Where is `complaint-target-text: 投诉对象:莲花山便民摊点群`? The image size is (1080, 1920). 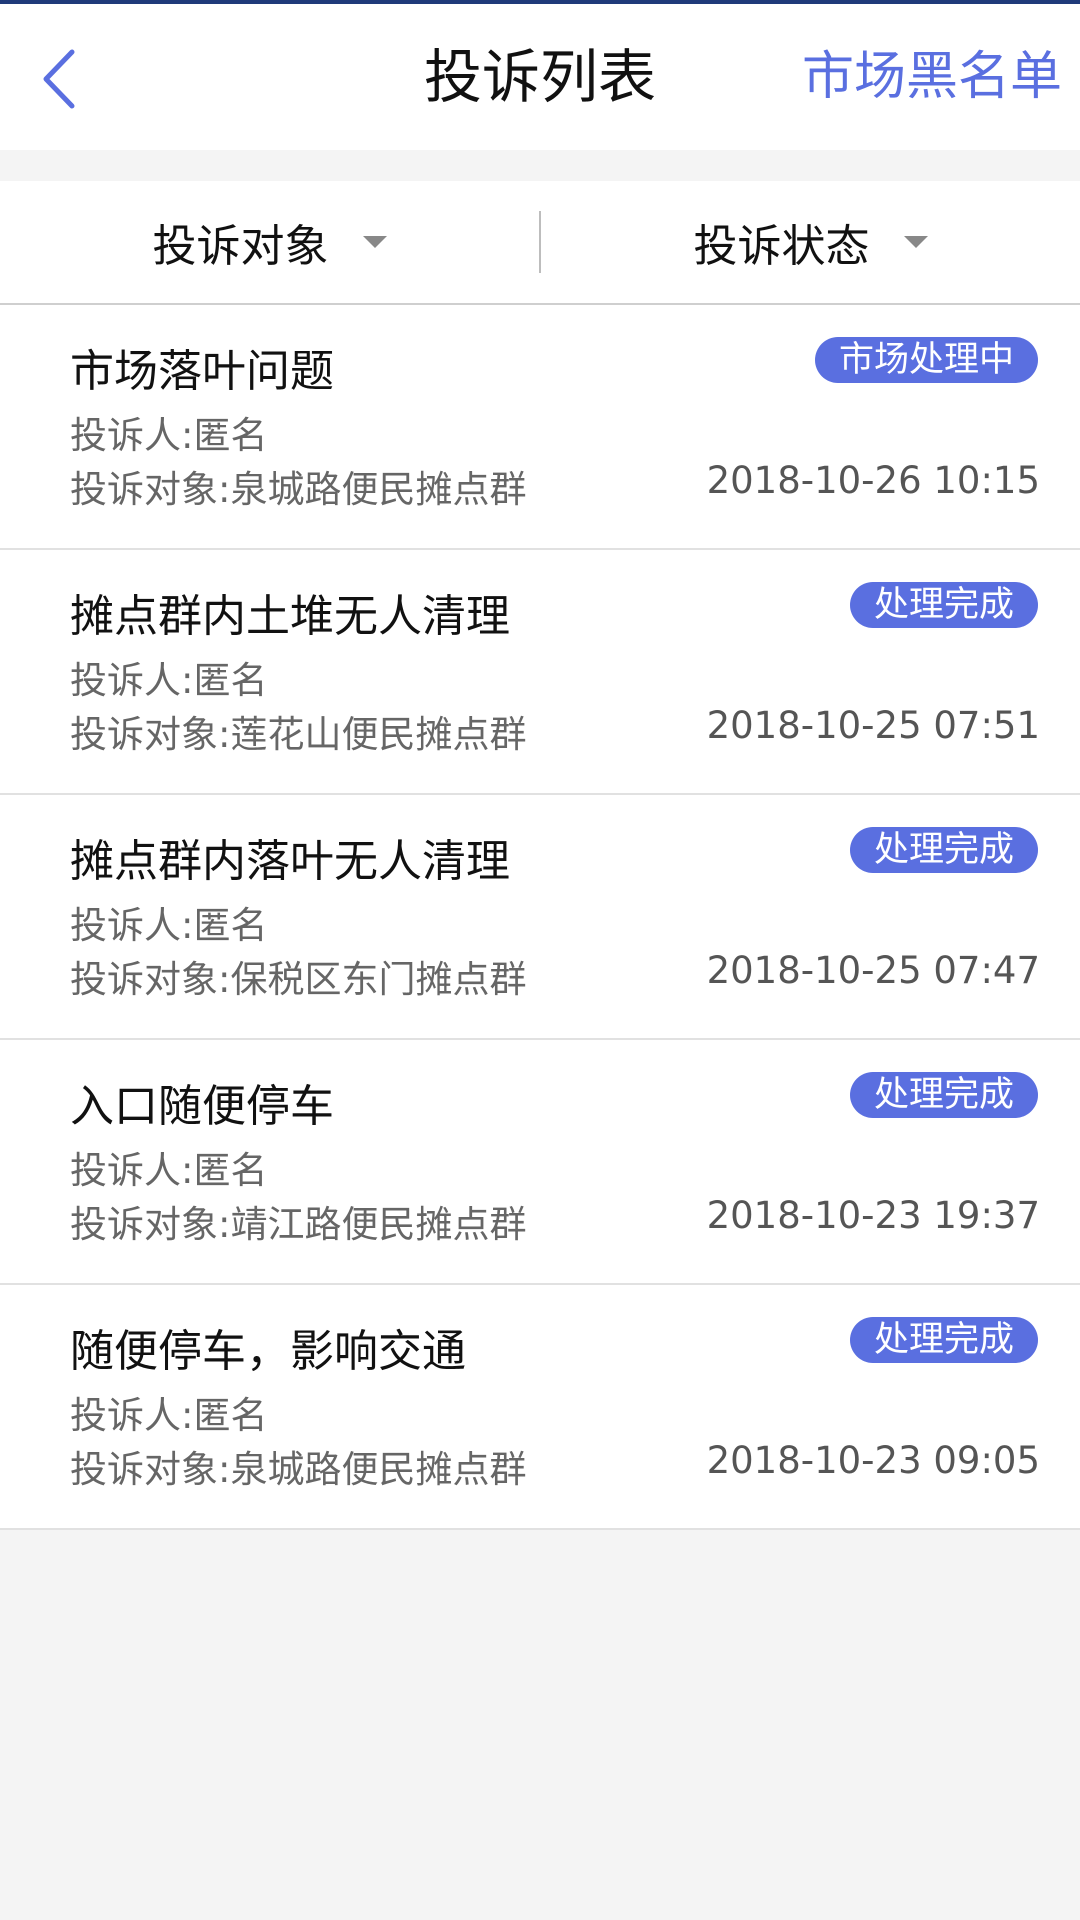 complaint-target-text: 投诉对象:莲花山便民摊点群 is located at coordinates (298, 734).